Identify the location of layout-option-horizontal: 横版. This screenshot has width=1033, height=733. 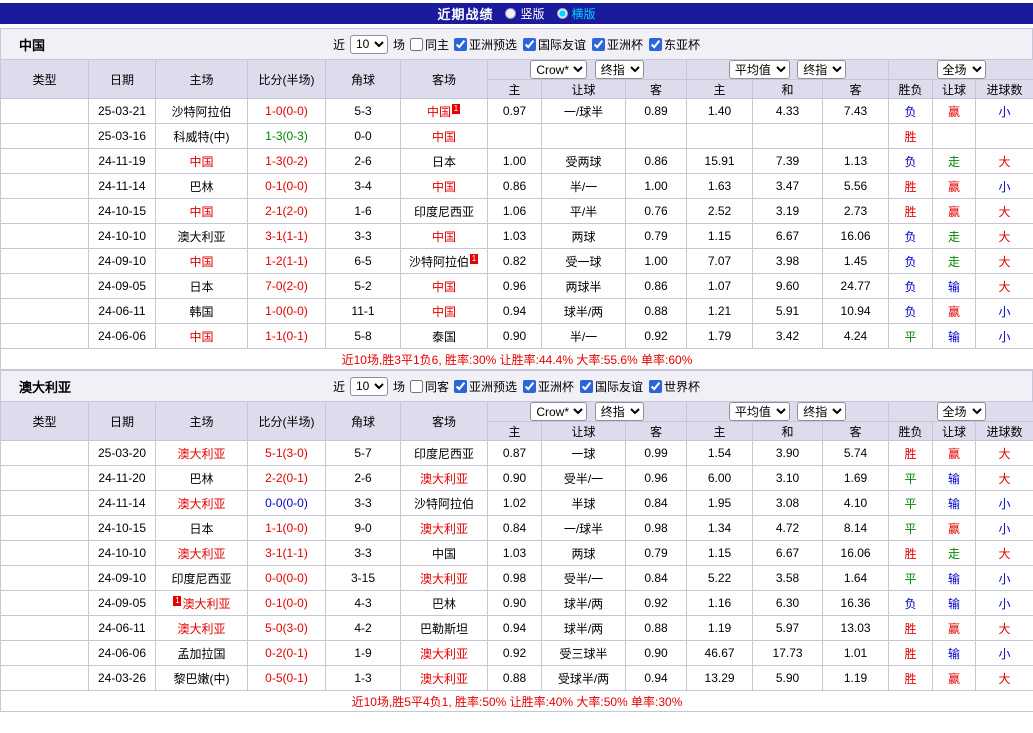
(576, 13).